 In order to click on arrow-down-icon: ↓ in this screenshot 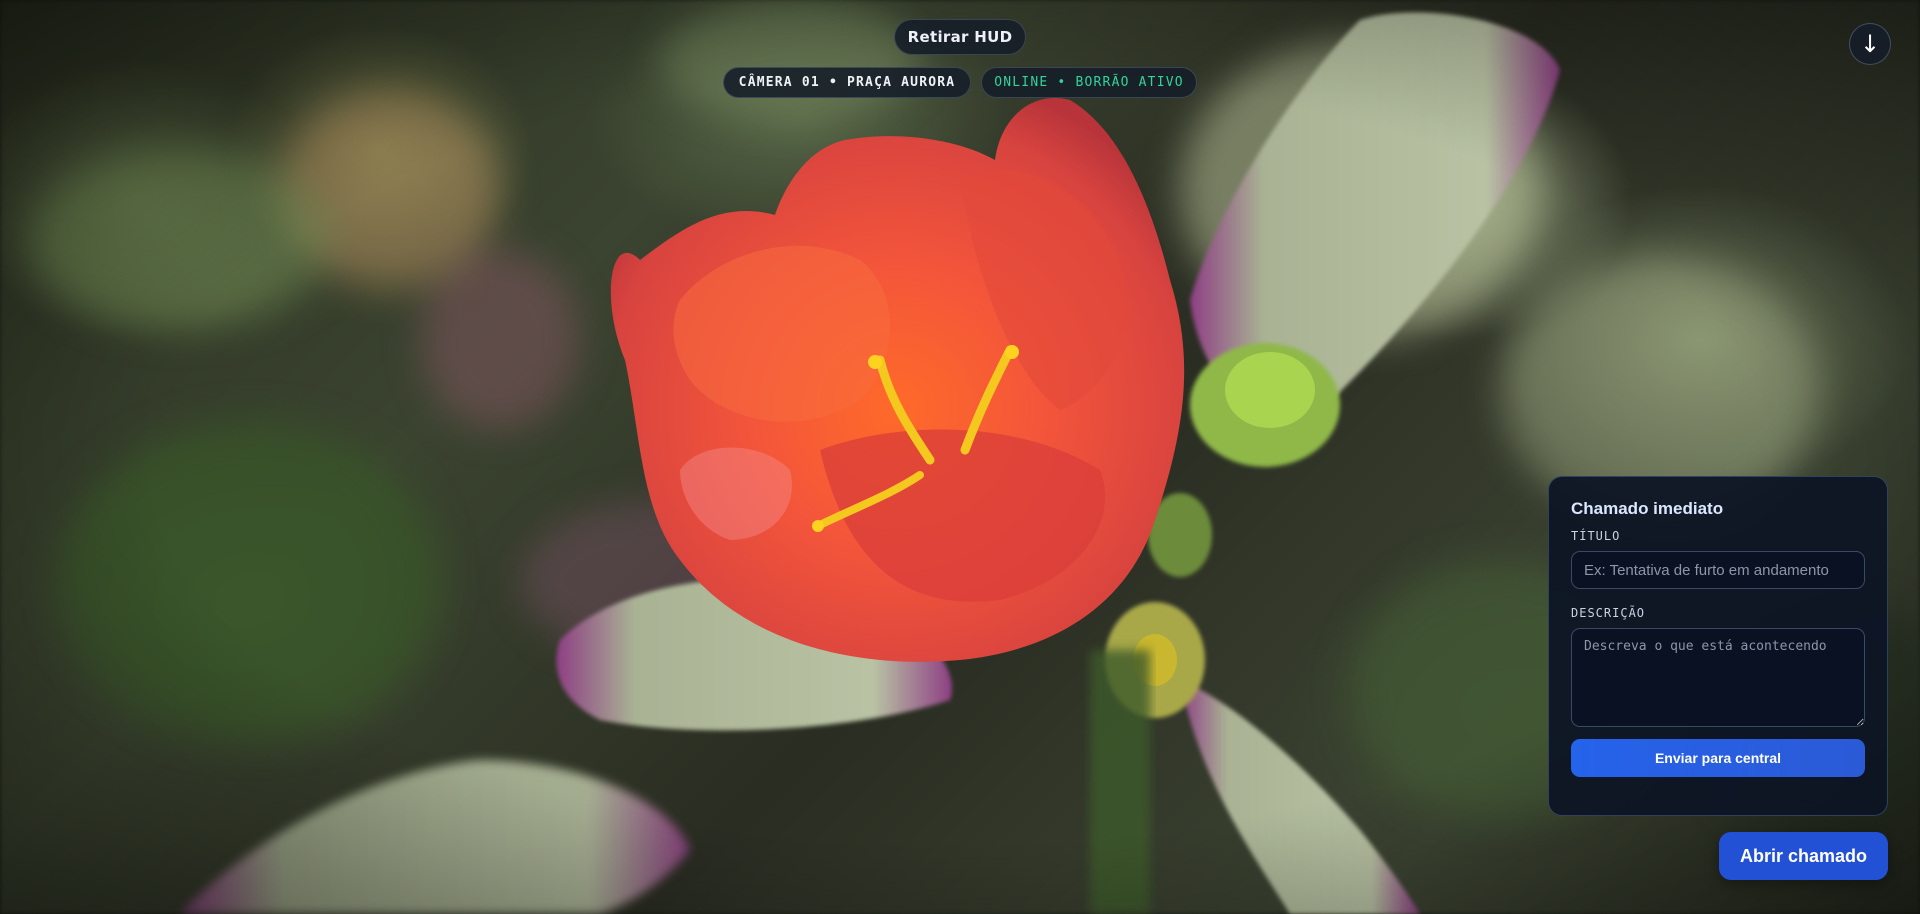, I will do `click(1870, 44)`.